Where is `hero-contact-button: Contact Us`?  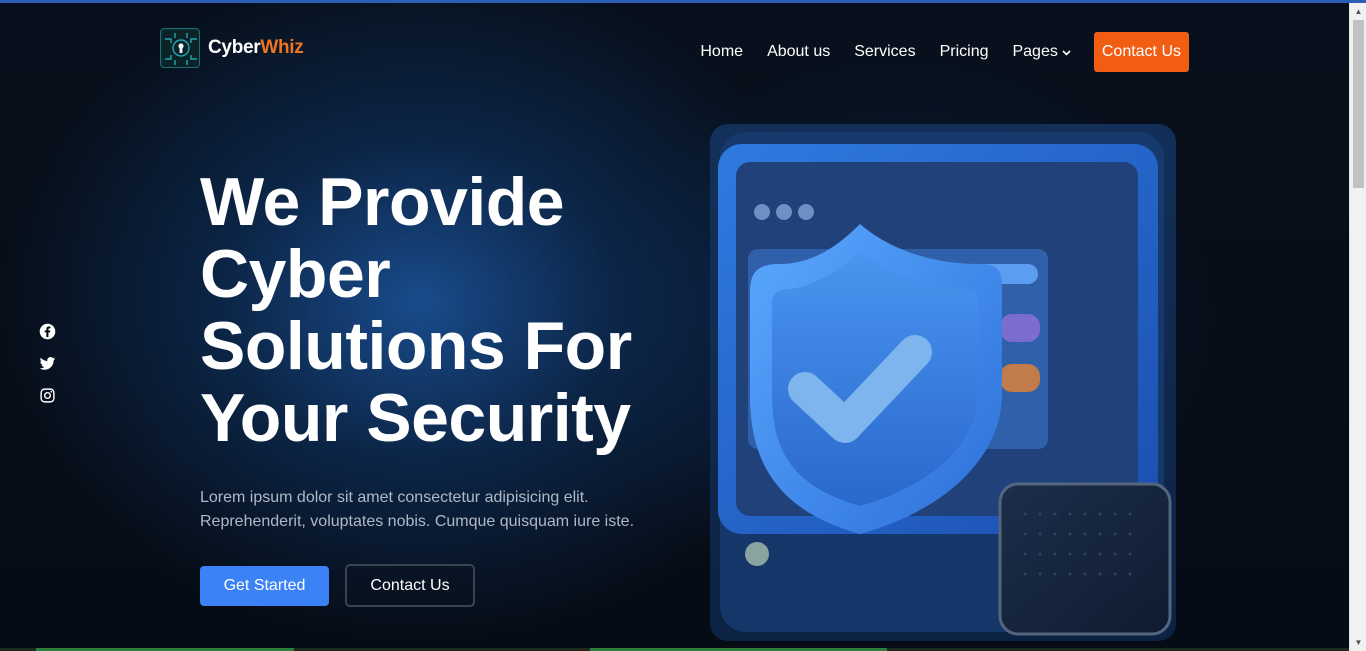
hero-contact-button: Contact Us is located at coordinates (410, 585).